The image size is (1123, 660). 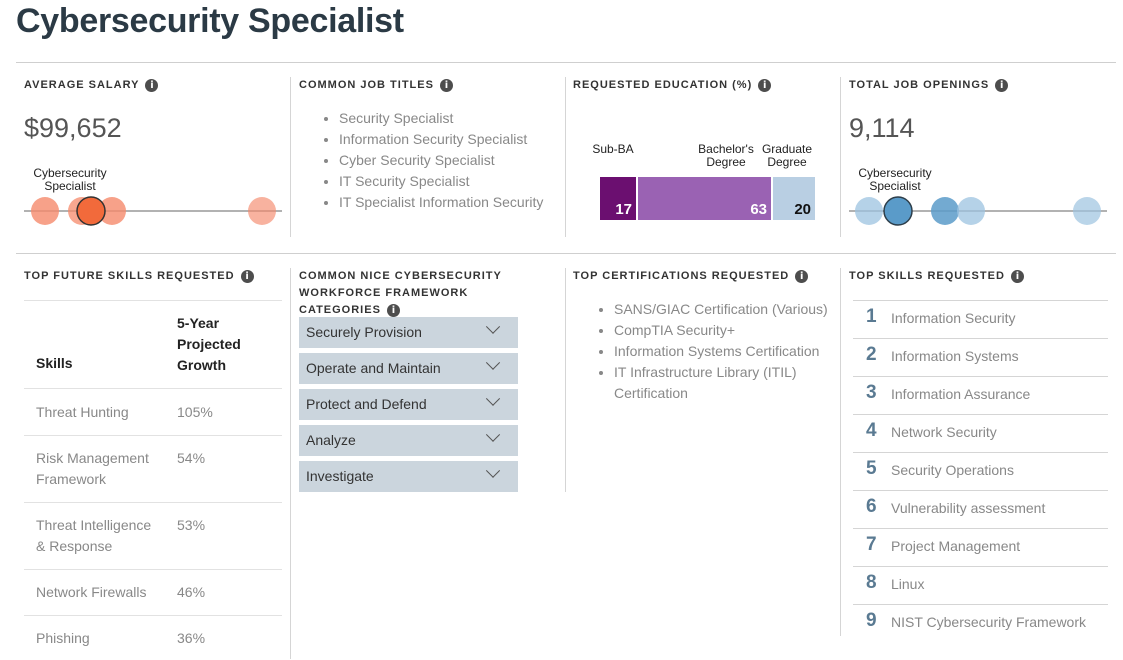 I want to click on edu-value-bachelor: 63, so click(x=758, y=209).